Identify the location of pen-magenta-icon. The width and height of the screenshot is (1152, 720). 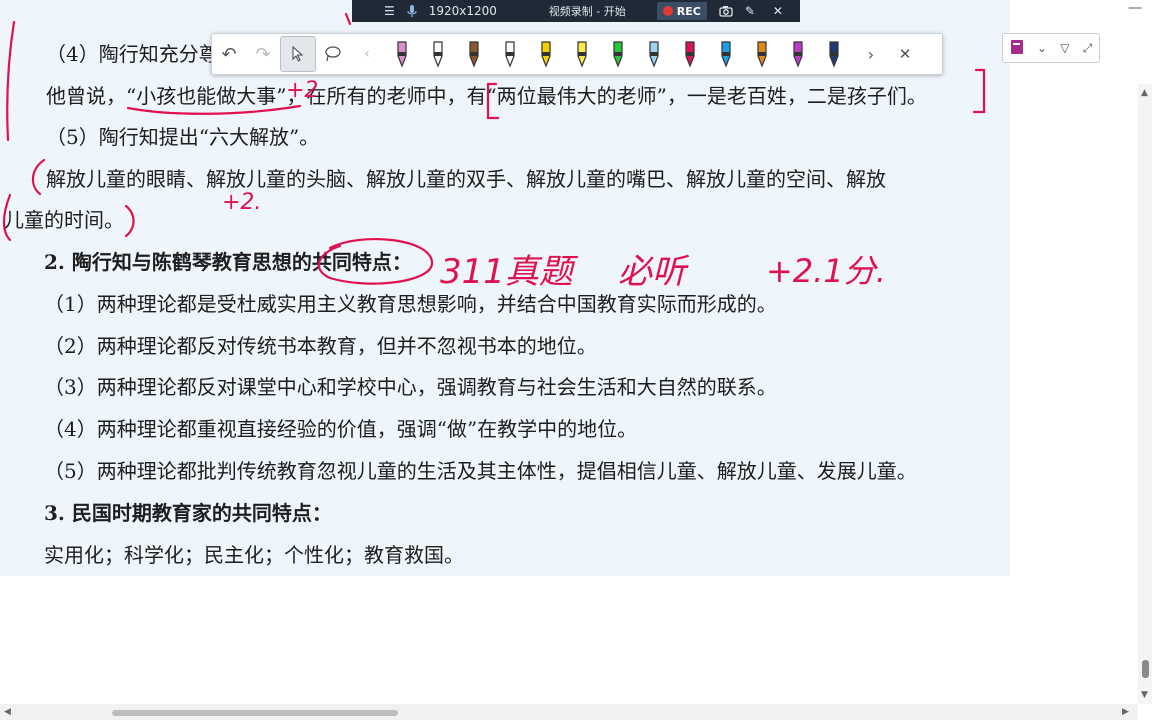
(798, 54).